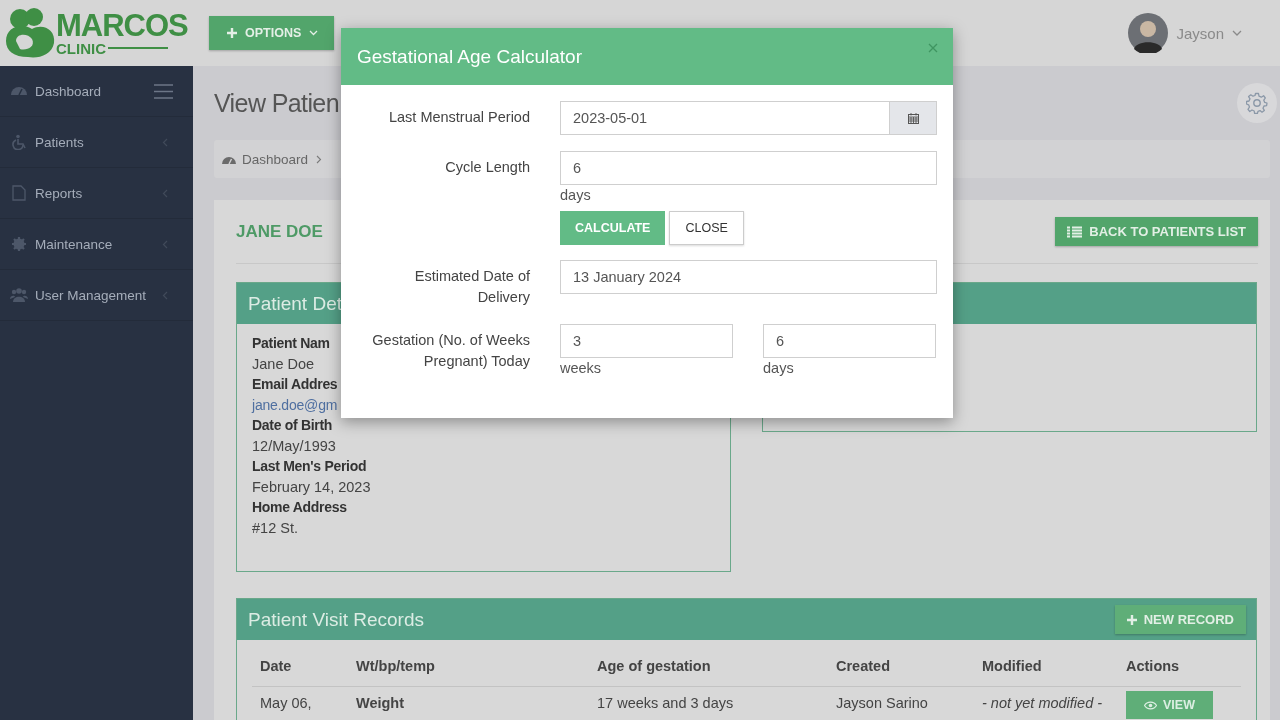 The height and width of the screenshot is (720, 1280). I want to click on avatar-icon, so click(1148, 33).